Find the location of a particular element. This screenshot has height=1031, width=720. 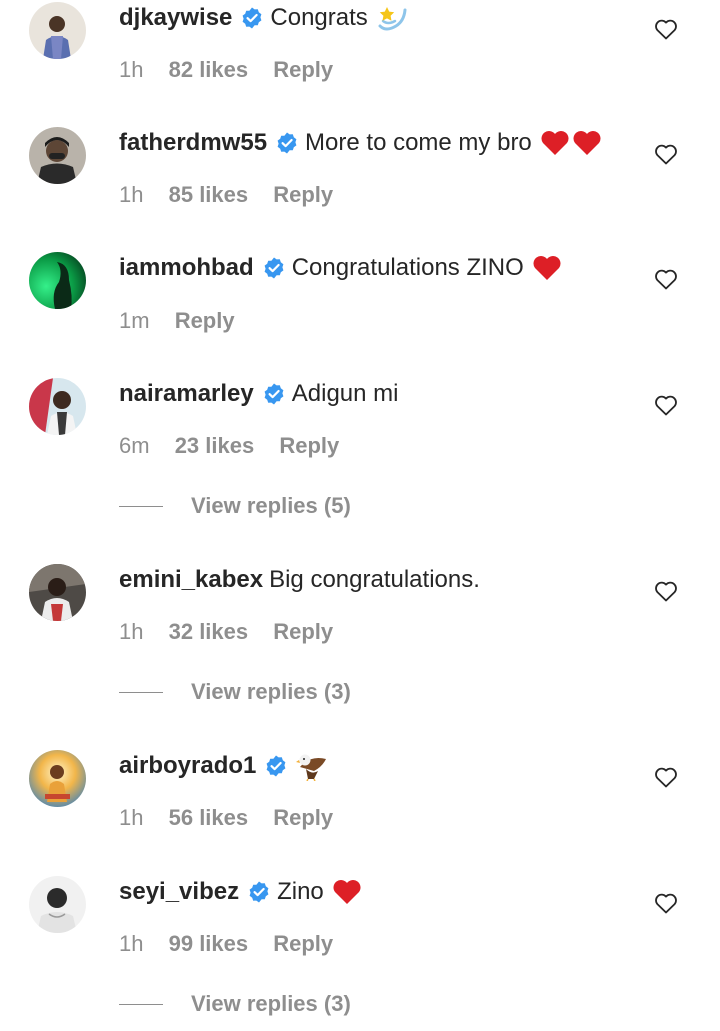

username: fatherdmw55 is located at coordinates (193, 143).